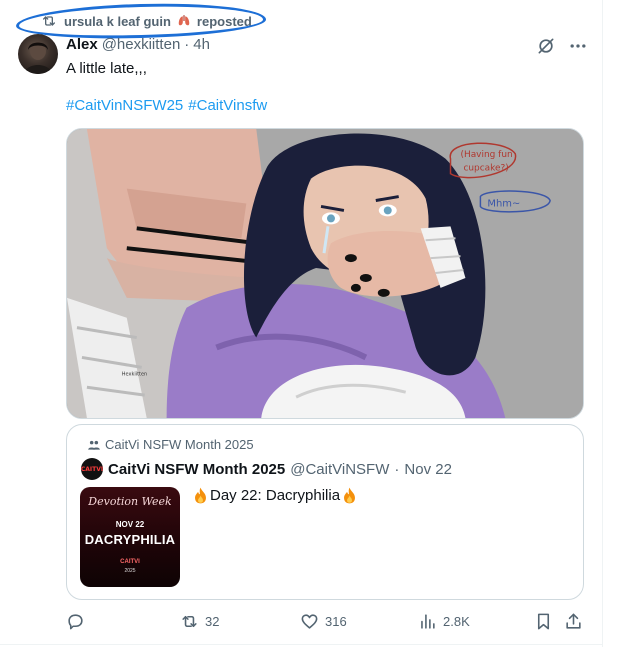  What do you see at coordinates (224, 21) in the screenshot?
I see `repost-label: reposted` at bounding box center [224, 21].